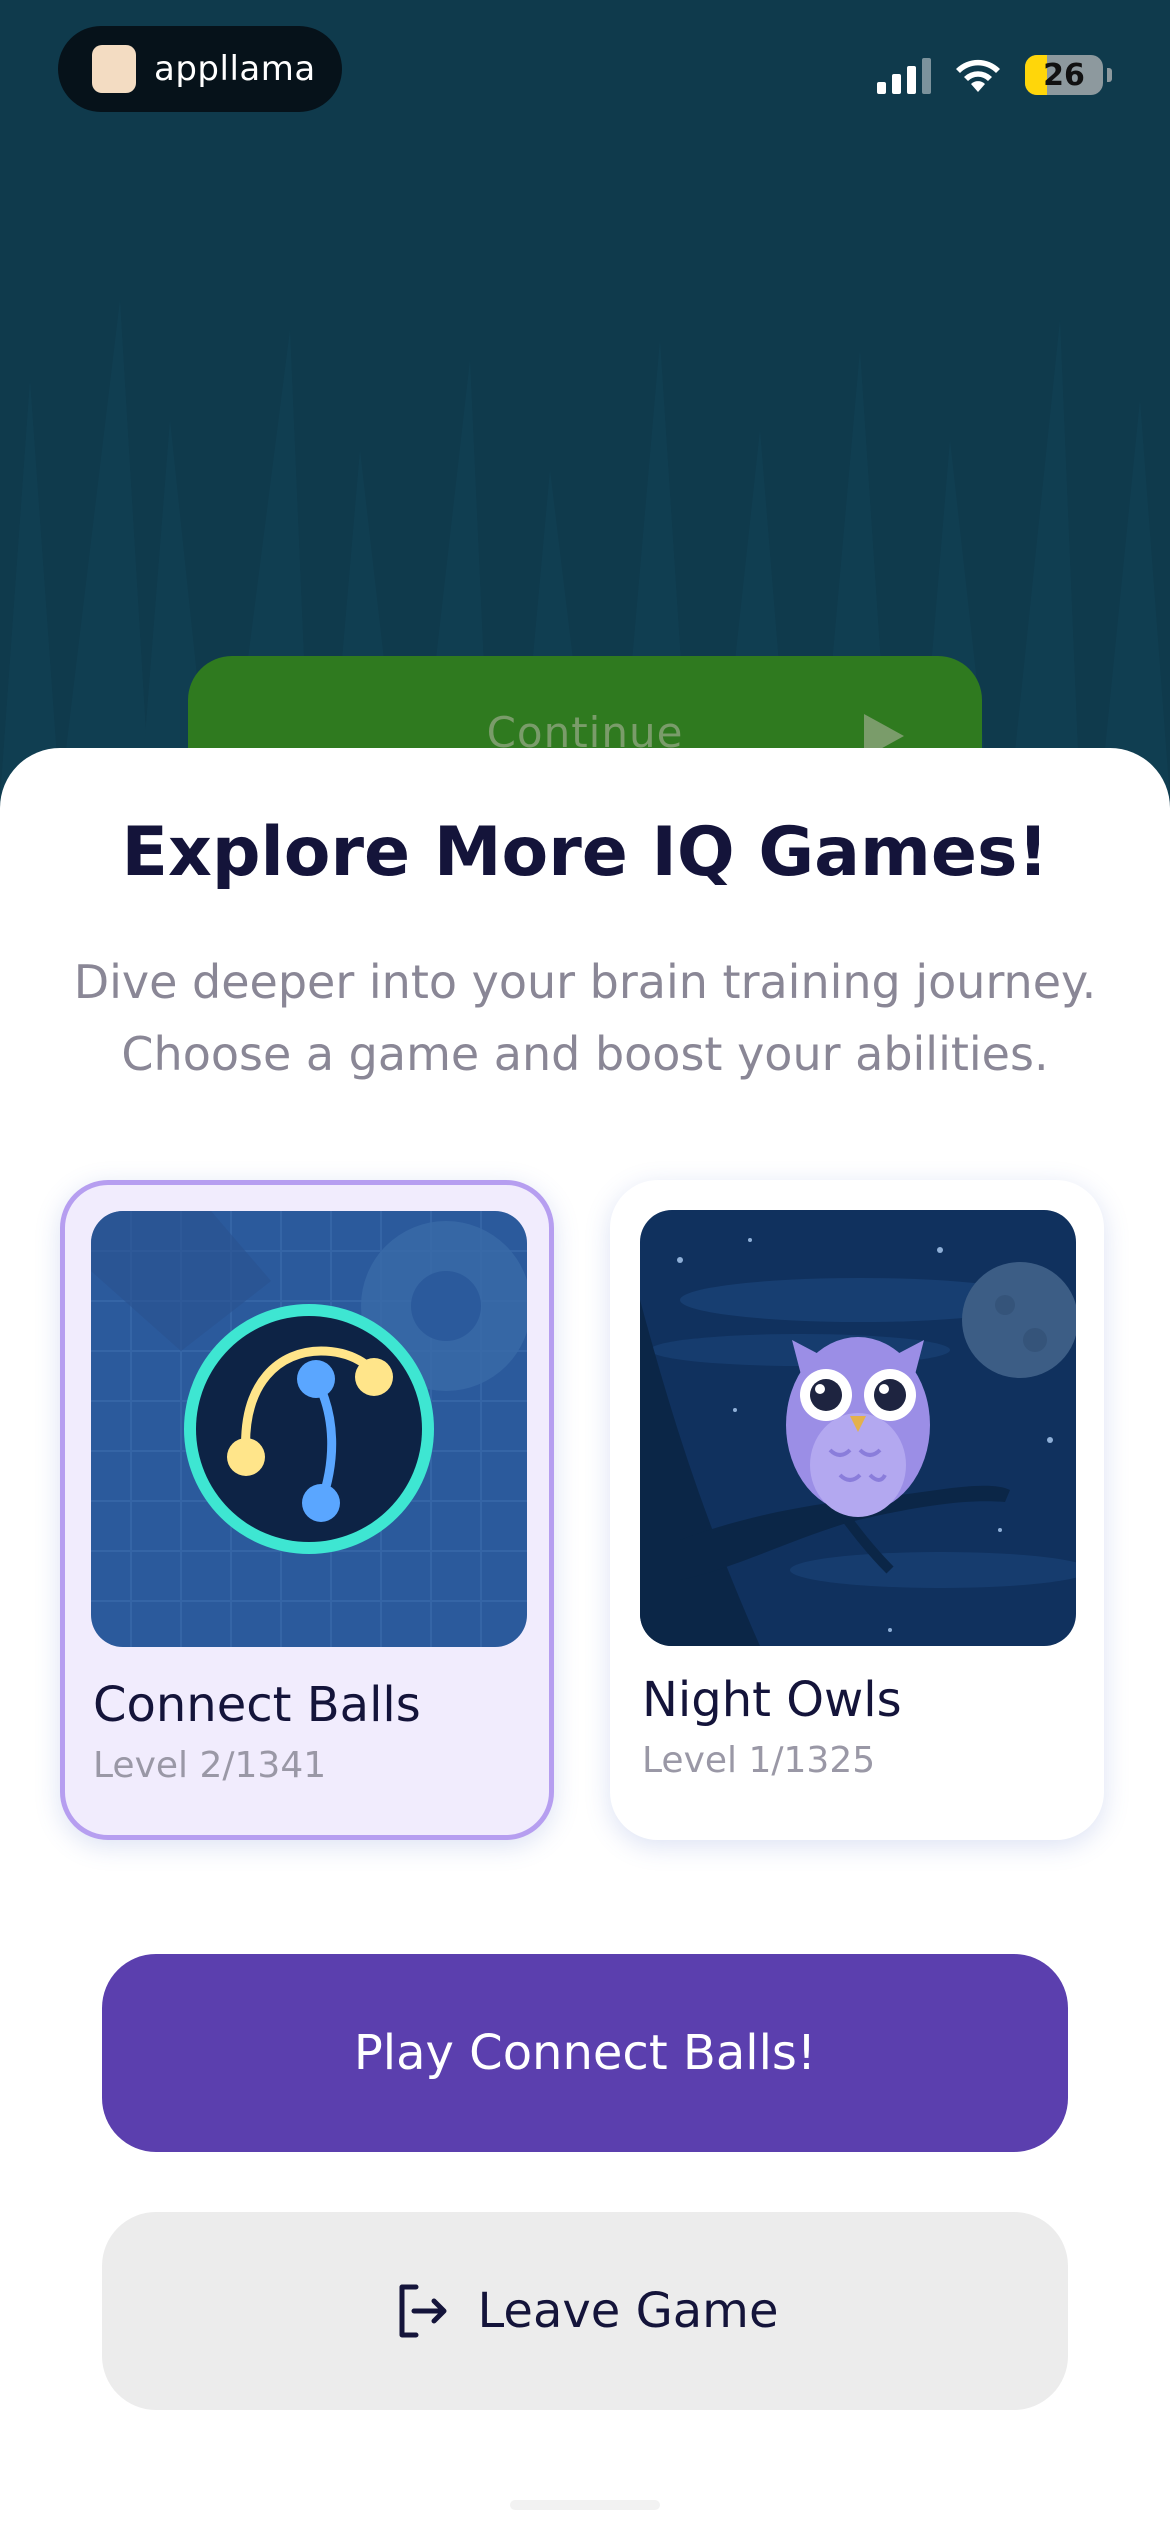 The height and width of the screenshot is (2532, 1170). Describe the element at coordinates (114, 69) in the screenshot. I see `llama-logo-icon` at that location.